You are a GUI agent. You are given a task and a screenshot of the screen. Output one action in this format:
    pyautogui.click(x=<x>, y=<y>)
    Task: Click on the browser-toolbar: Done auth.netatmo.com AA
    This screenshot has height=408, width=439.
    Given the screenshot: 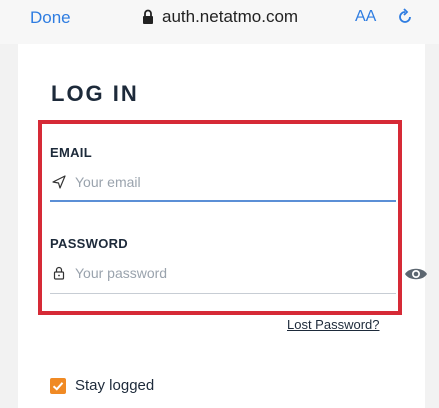 What is the action you would take?
    pyautogui.click(x=219, y=22)
    